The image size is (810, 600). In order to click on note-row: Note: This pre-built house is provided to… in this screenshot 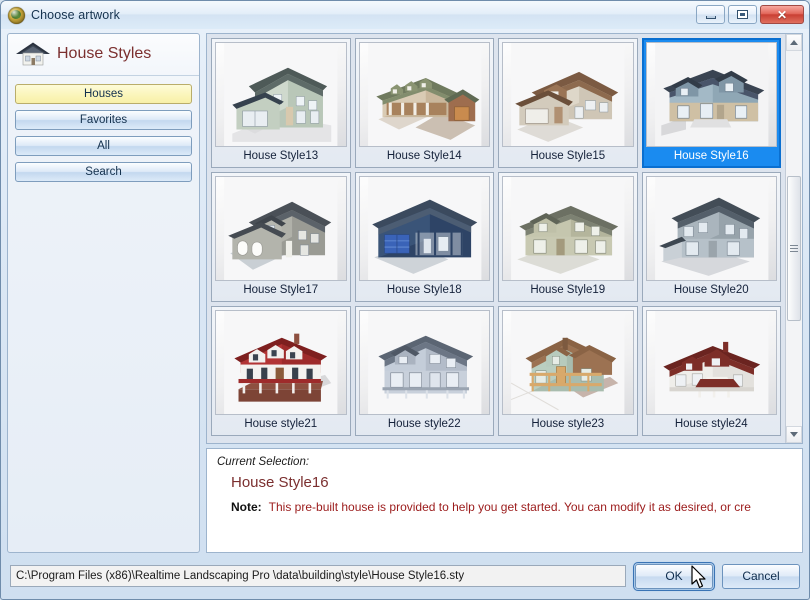, I will do `click(511, 507)`.